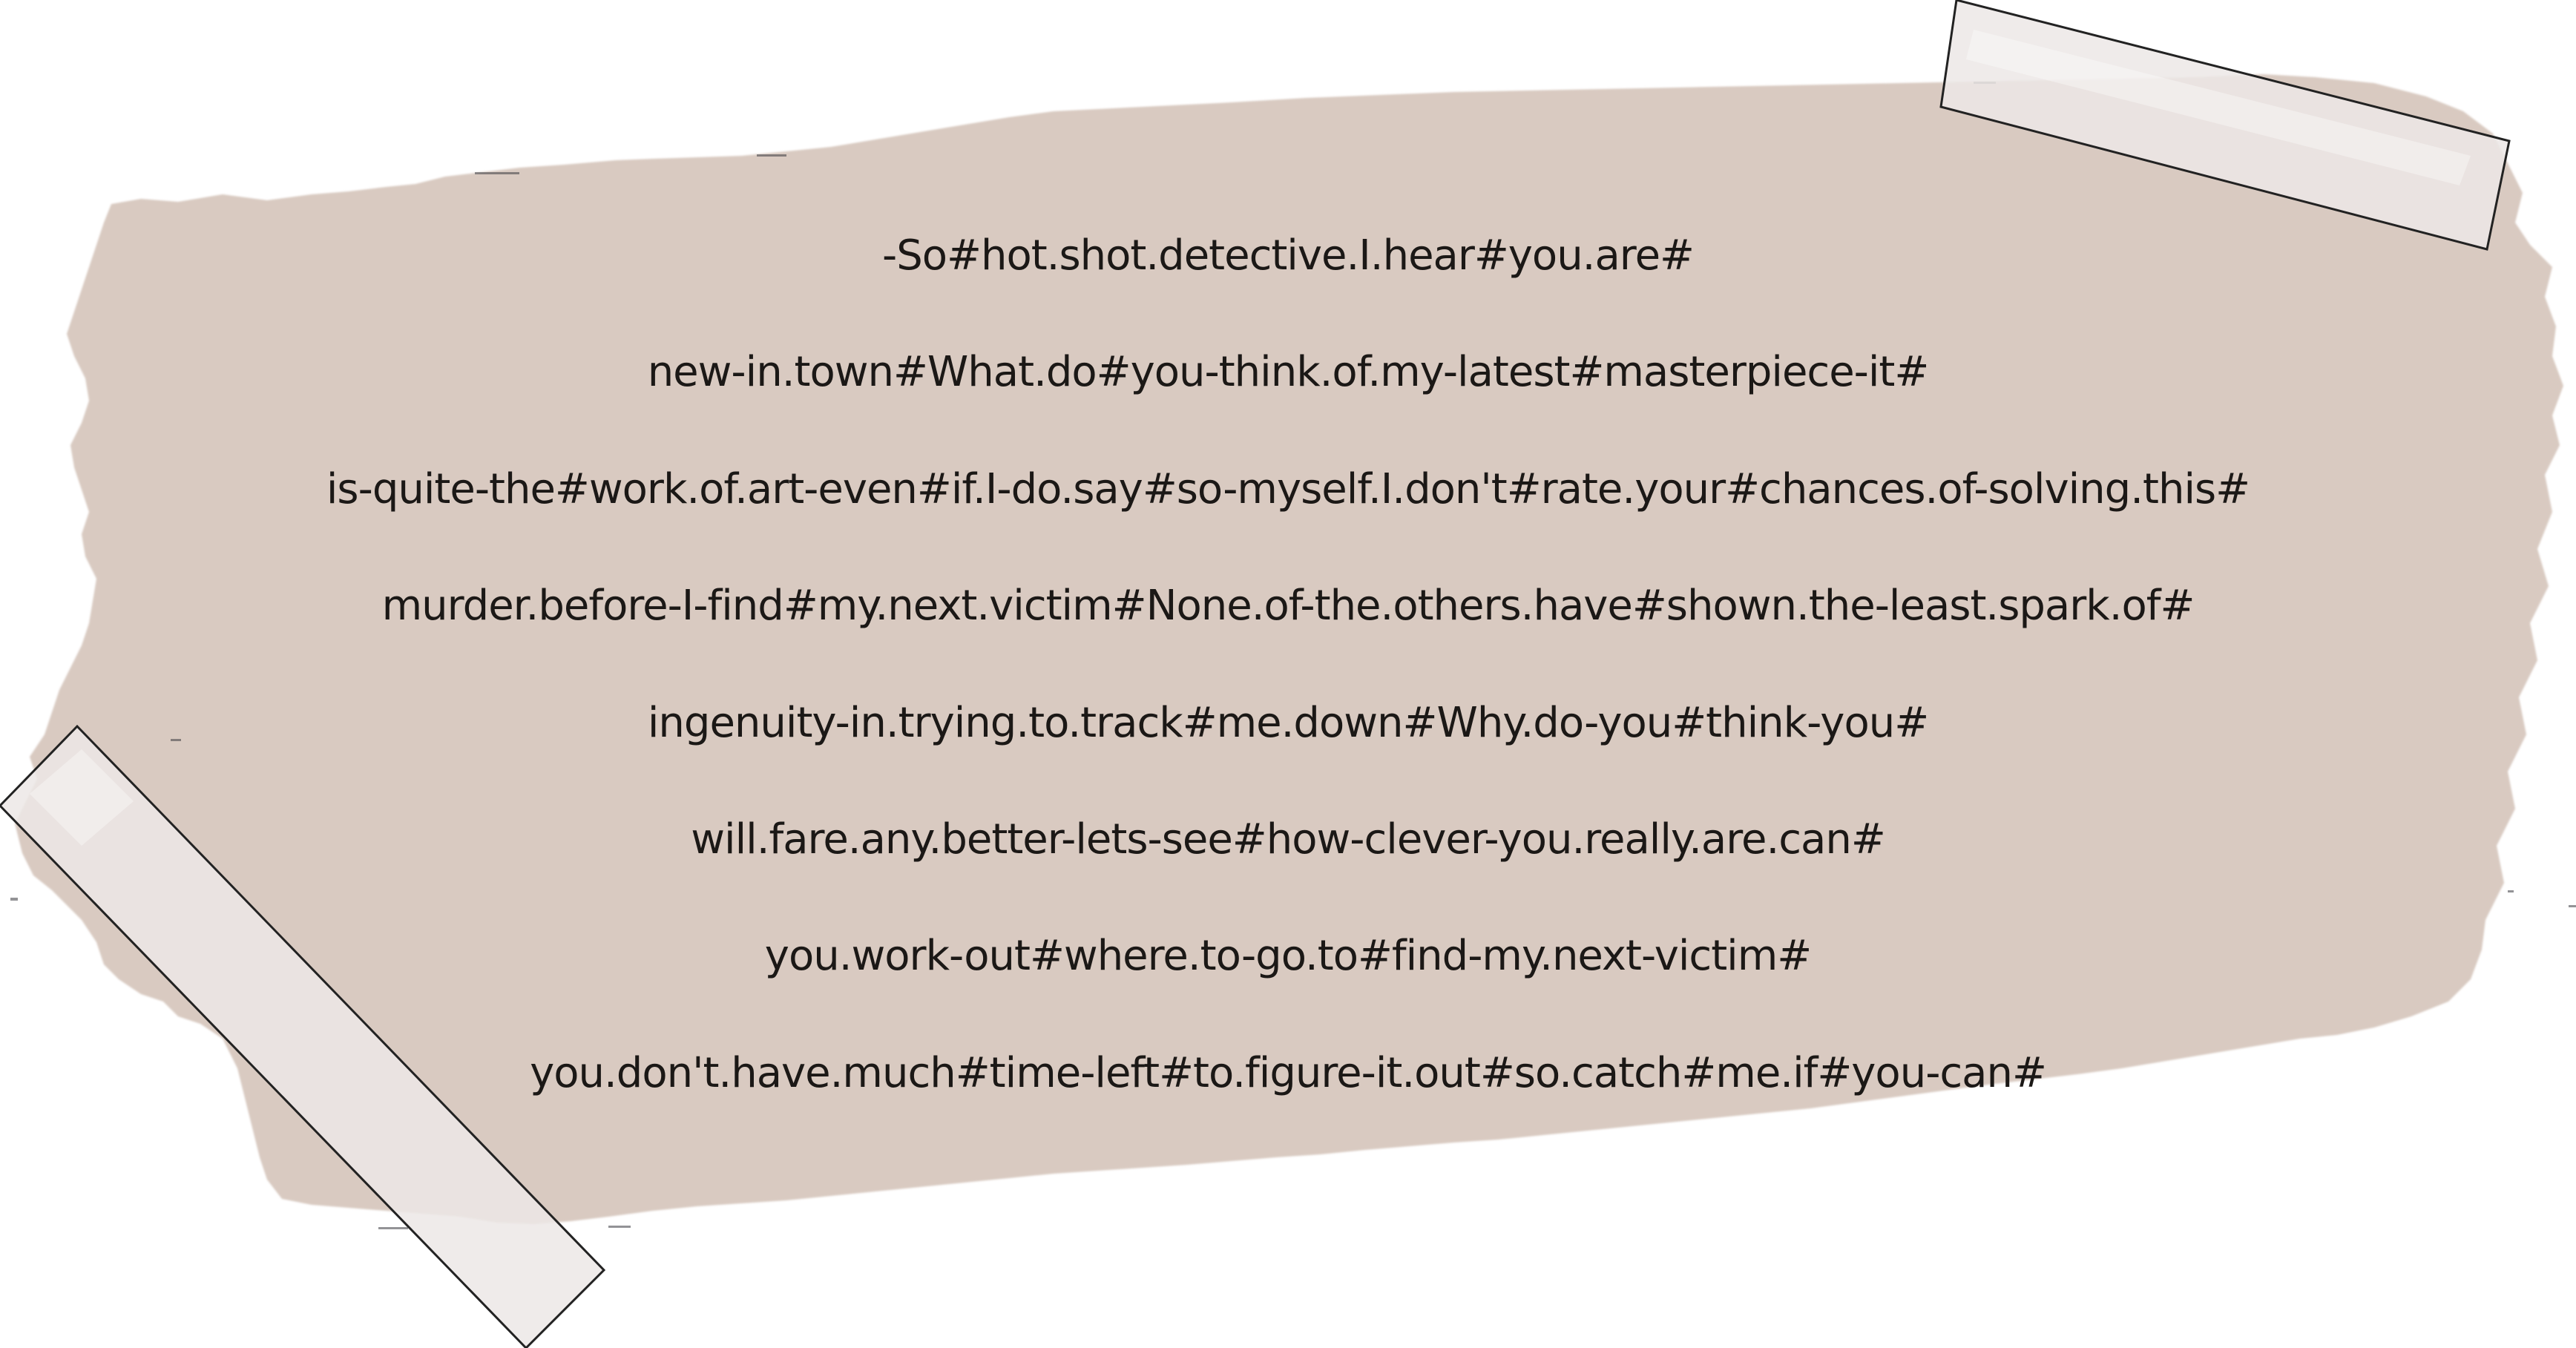 The image size is (2576, 1348). I want to click on tape-bottom-left, so click(303, 1036).